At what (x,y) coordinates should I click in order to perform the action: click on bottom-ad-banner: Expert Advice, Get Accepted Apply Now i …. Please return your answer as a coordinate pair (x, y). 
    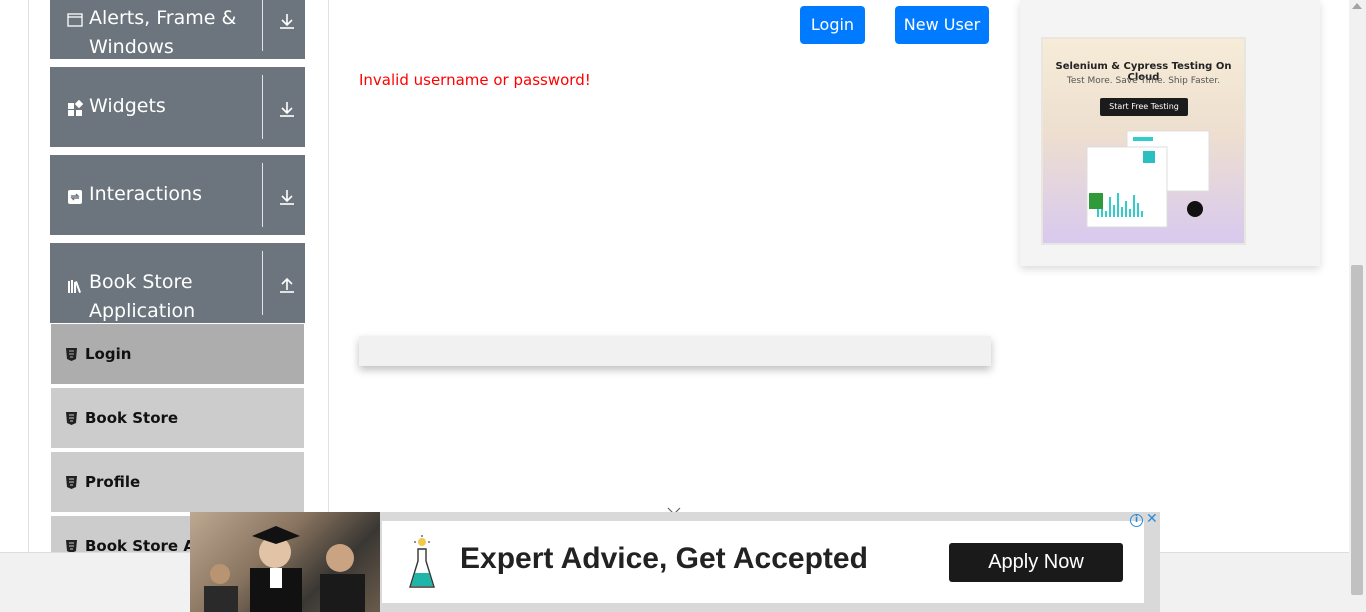
    Looking at the image, I should click on (675, 562).